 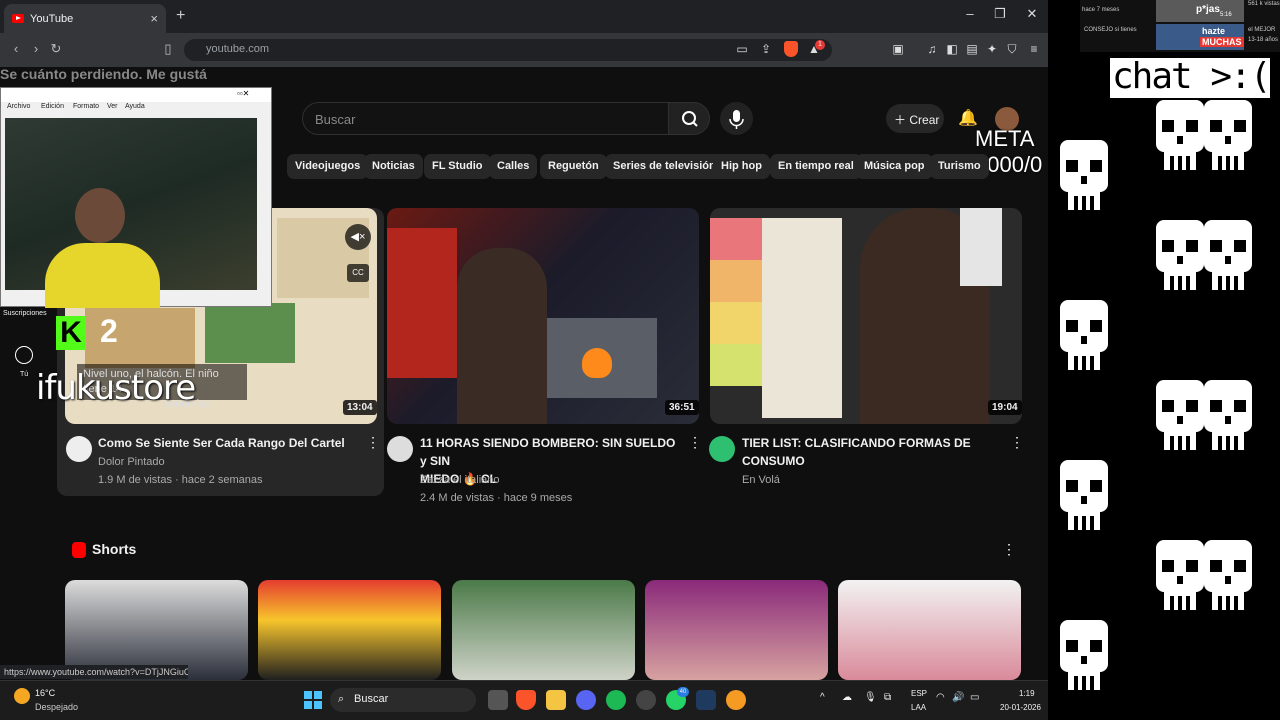 What do you see at coordinates (866, 316) in the screenshot?
I see `video-thumbnail: 19:04` at bounding box center [866, 316].